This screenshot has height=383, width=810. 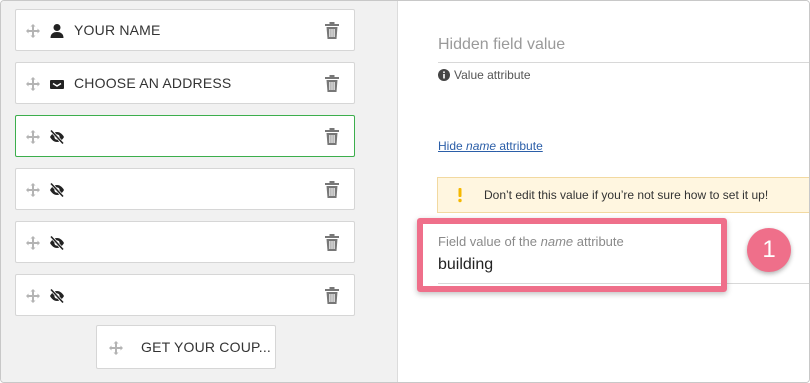 I want to click on callout-number-badge: 1, so click(x=769, y=250).